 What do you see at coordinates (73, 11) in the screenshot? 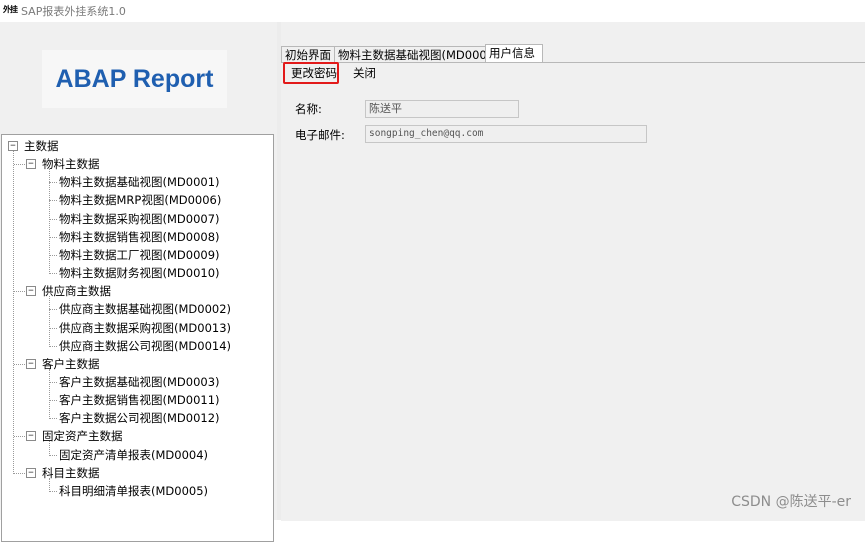
I see `window-title: SAP报表外挂系统1.0` at bounding box center [73, 11].